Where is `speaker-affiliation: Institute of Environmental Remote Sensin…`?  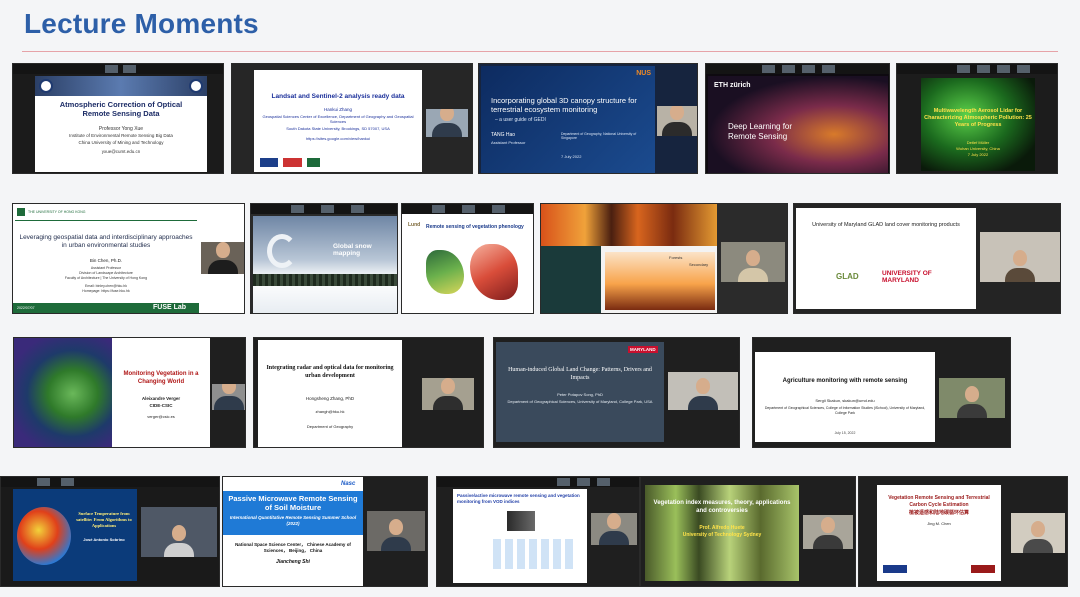
speaker-affiliation: Institute of Environmental Remote Sensin… is located at coordinates (121, 135).